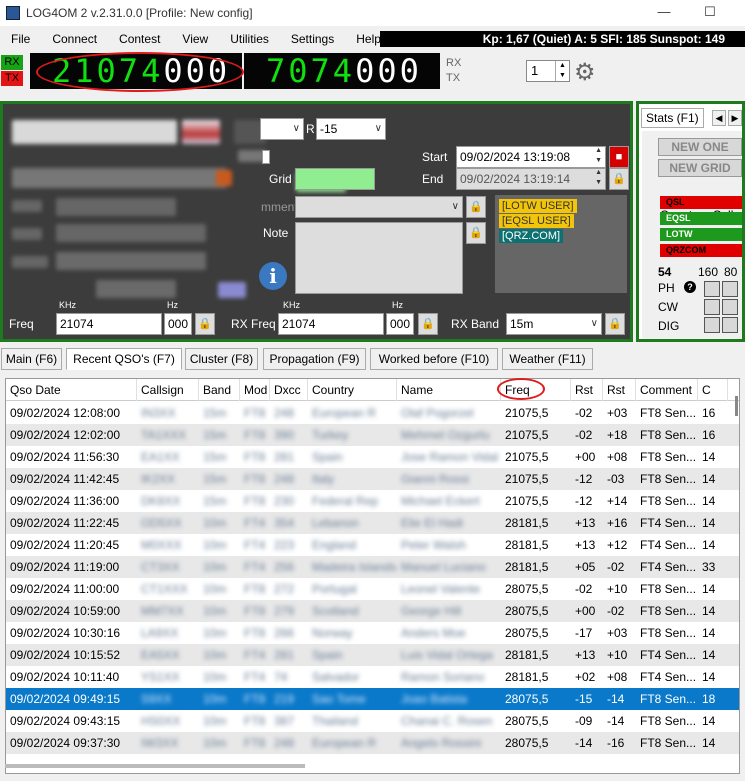 This screenshot has height=781, width=745. What do you see at coordinates (352, 390) in the screenshot?
I see `col-country: Country` at bounding box center [352, 390].